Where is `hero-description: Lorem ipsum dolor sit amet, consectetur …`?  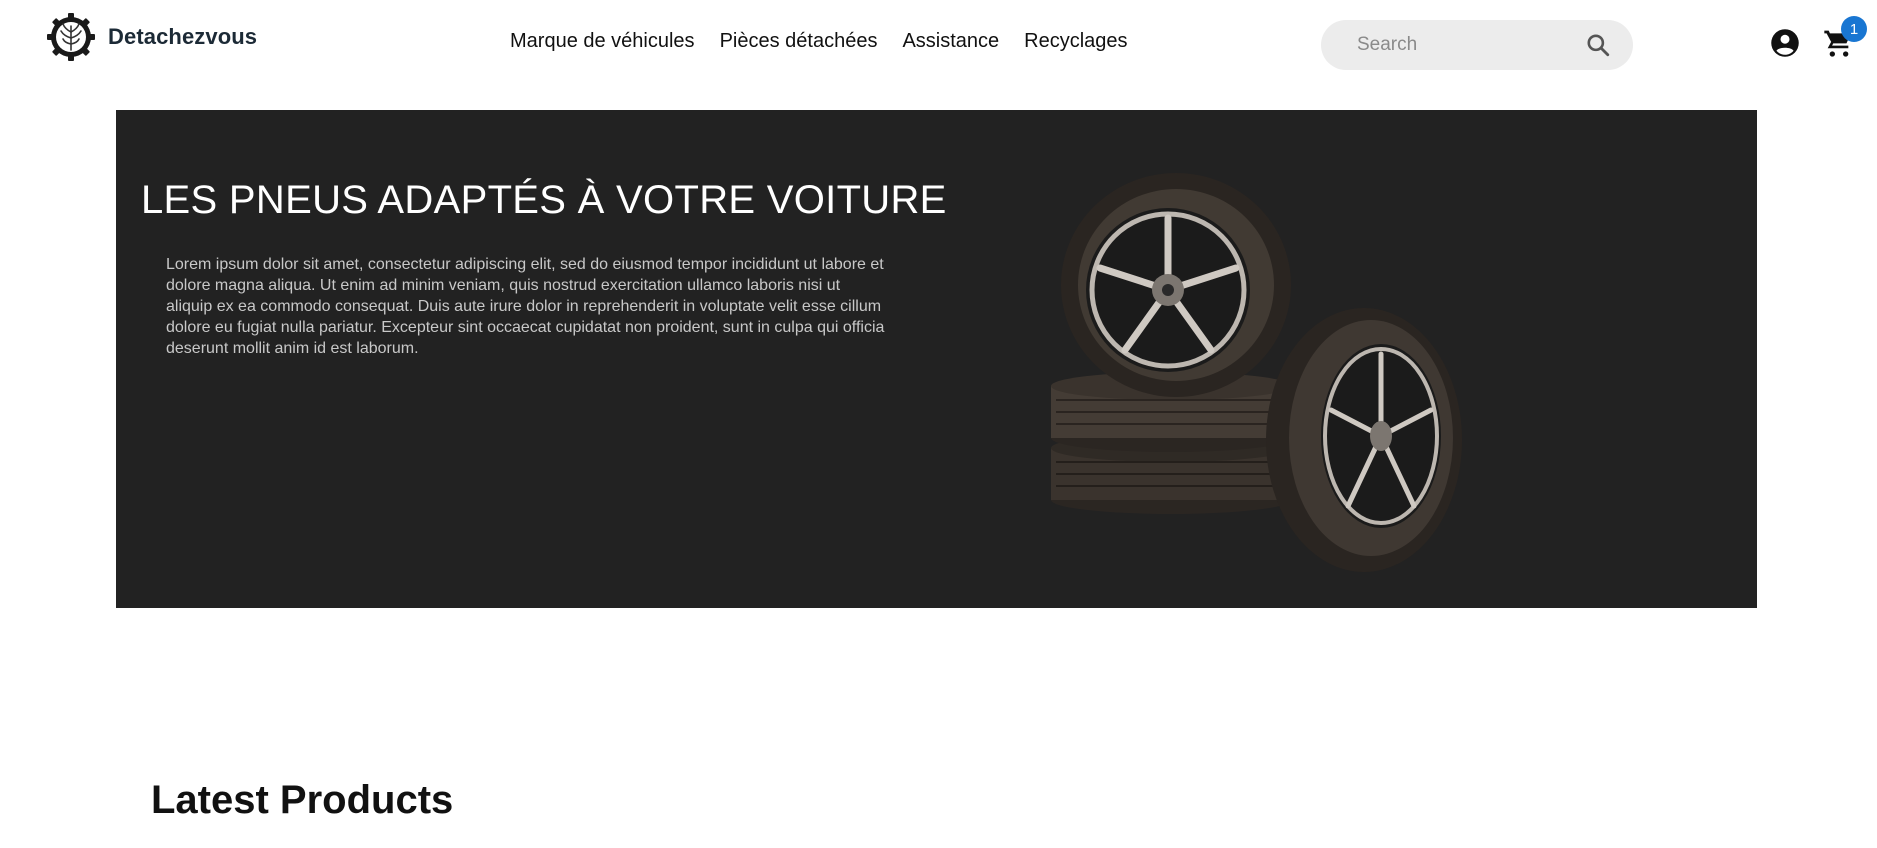
hero-description: Lorem ipsum dolor sit amet, consectetur … is located at coordinates (525, 306).